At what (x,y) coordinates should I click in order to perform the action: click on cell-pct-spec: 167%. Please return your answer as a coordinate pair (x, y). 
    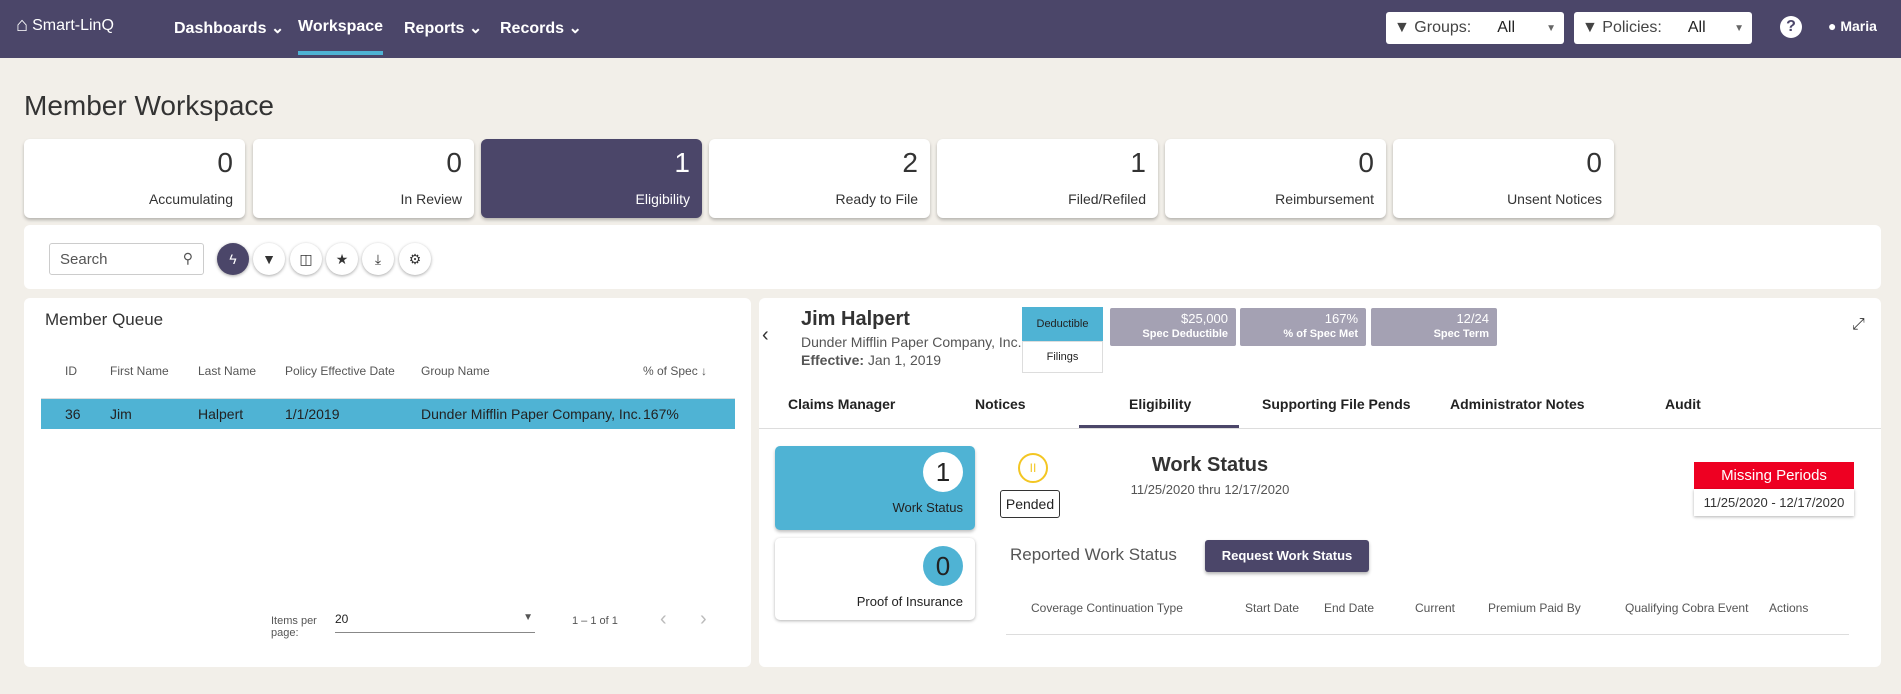
    Looking at the image, I should click on (661, 414).